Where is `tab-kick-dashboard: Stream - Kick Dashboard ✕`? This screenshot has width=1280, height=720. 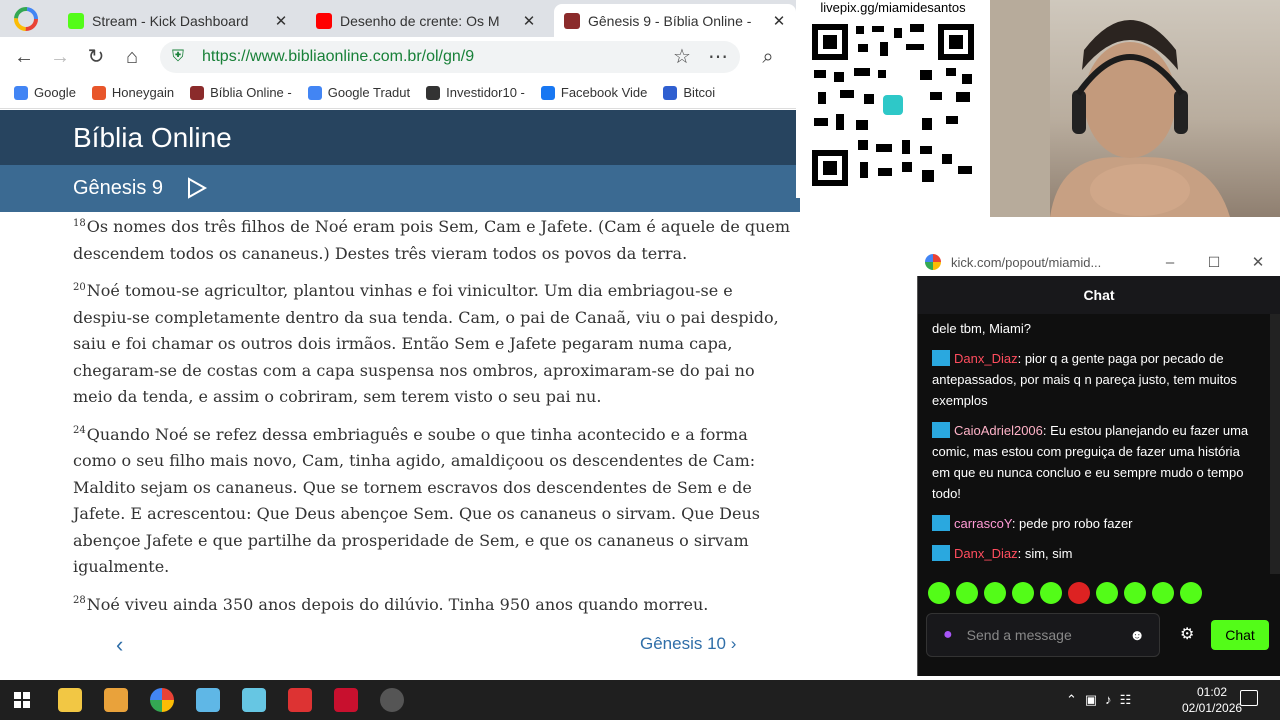 tab-kick-dashboard: Stream - Kick Dashboard ✕ is located at coordinates (178, 20).